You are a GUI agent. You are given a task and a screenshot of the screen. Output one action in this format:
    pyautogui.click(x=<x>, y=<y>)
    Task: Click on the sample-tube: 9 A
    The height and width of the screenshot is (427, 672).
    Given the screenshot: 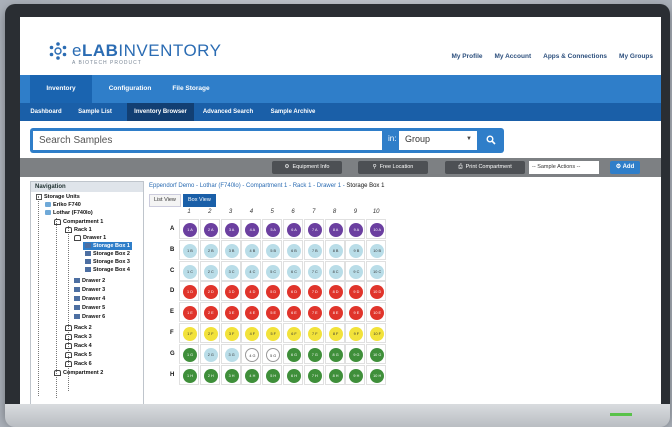 What is the action you would take?
    pyautogui.click(x=356, y=230)
    